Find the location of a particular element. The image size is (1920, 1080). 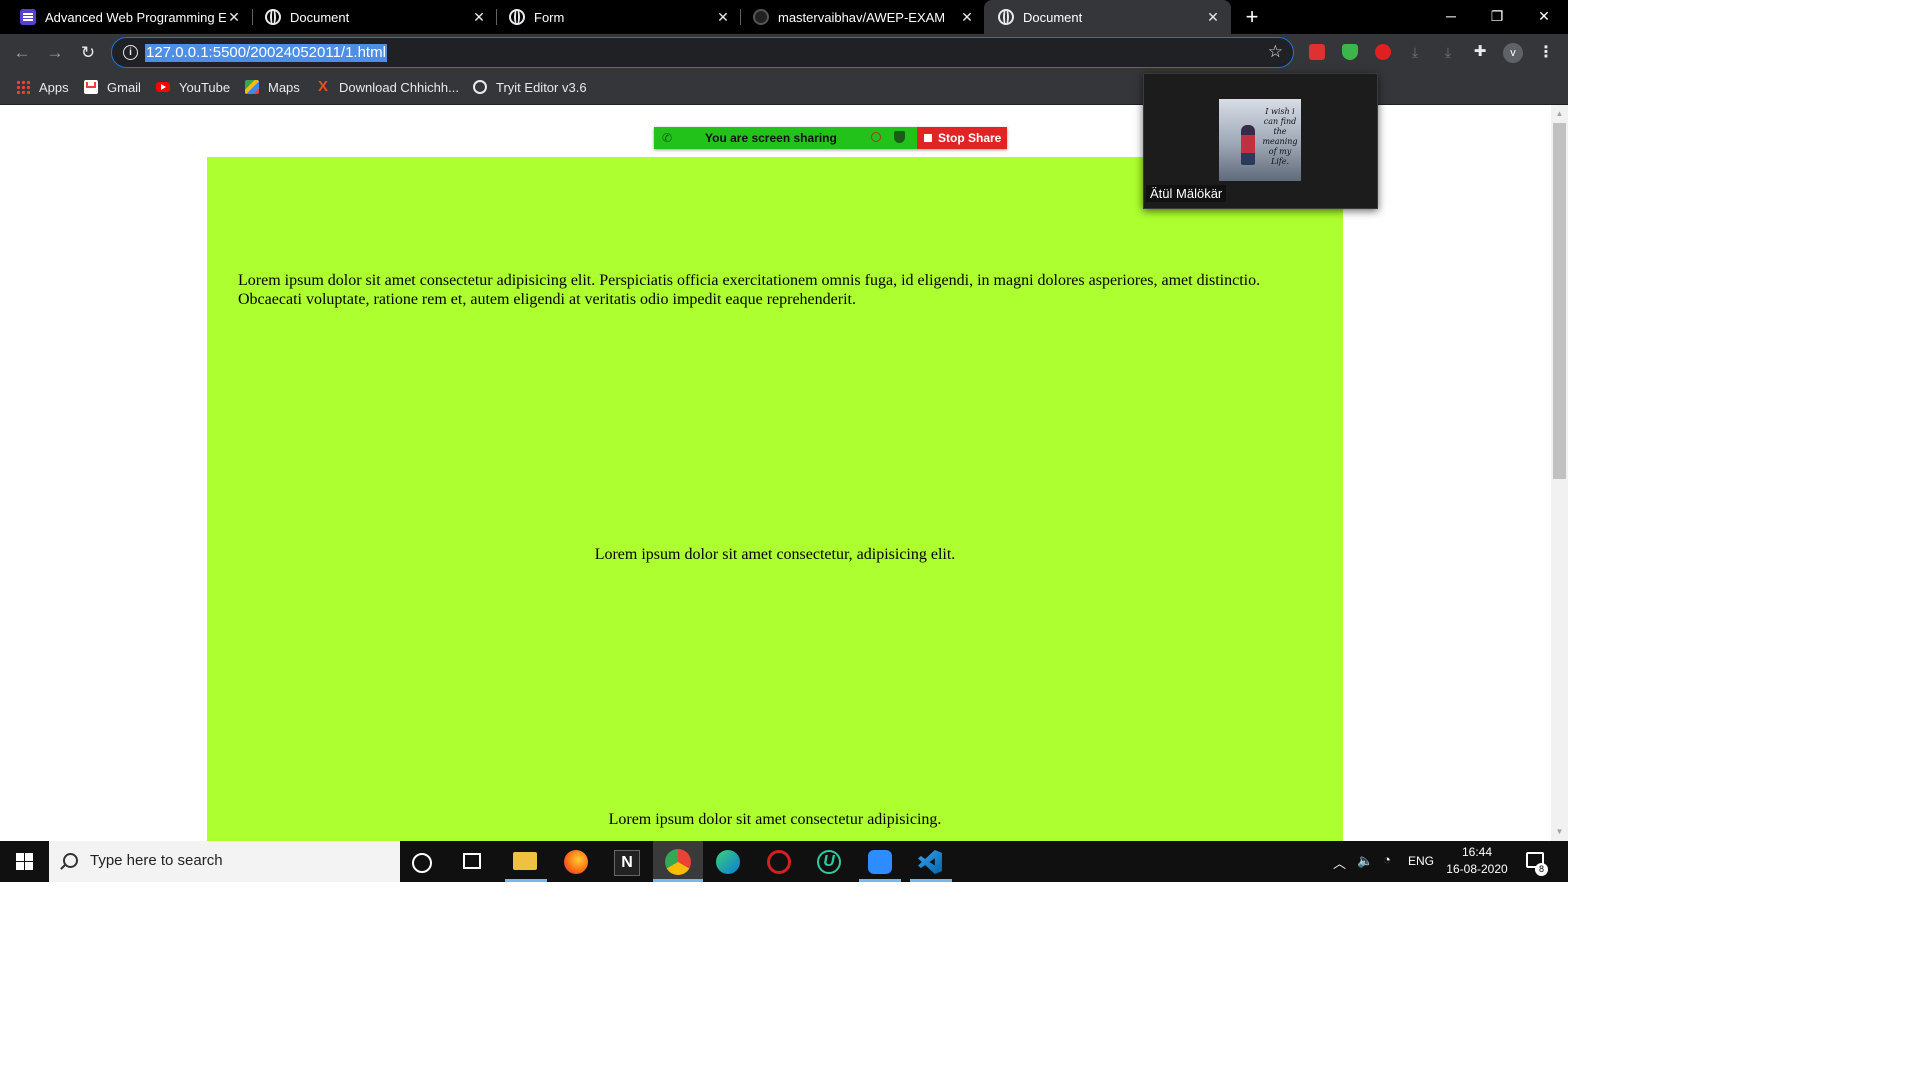

restore-button: ❐ is located at coordinates (1497, 17).